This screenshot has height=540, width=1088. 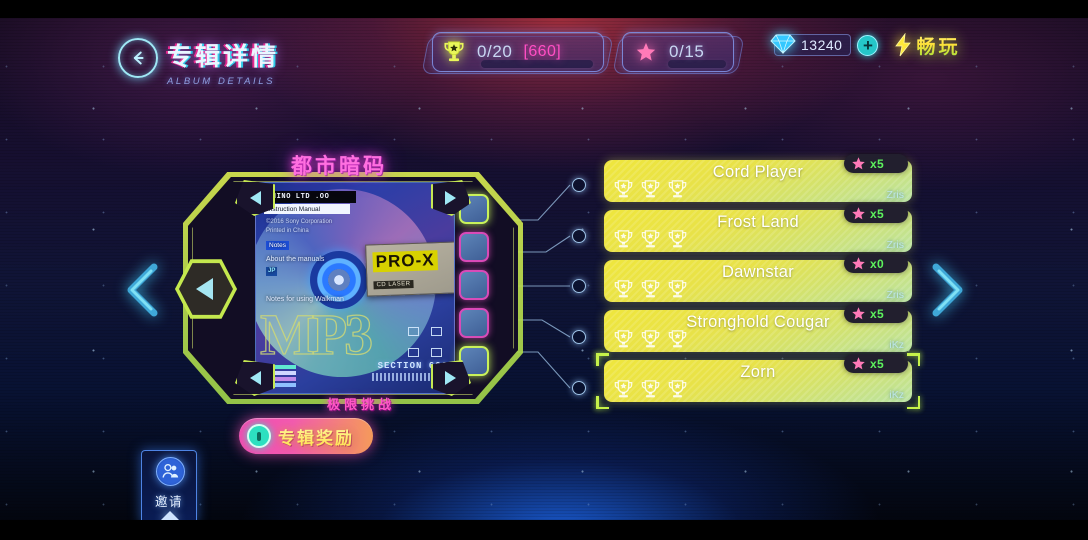 I want to click on medal-icon, so click(x=259, y=436).